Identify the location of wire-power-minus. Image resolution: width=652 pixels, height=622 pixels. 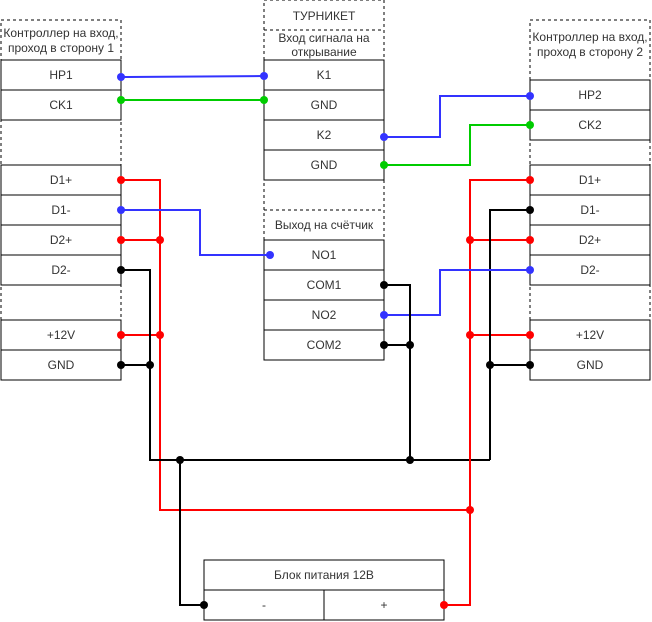
(191, 533).